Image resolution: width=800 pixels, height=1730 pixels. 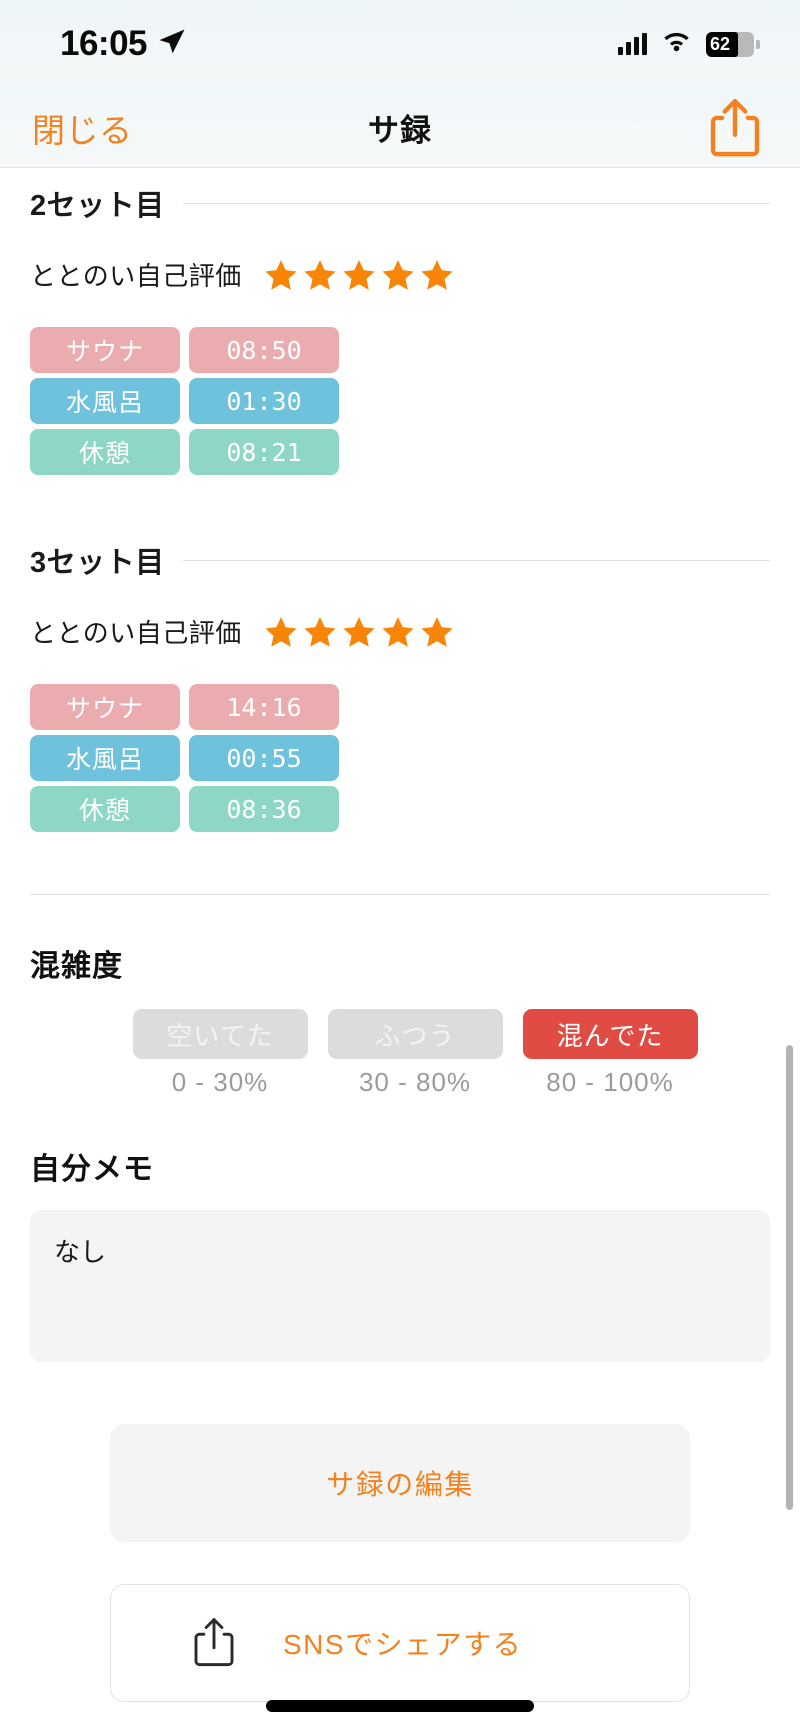 I want to click on activity-row: 休憩 08:36, so click(x=415, y=809).